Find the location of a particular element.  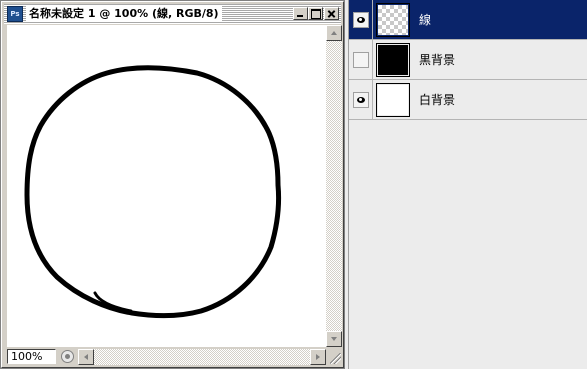

layer-thumbnail-white is located at coordinates (393, 100).